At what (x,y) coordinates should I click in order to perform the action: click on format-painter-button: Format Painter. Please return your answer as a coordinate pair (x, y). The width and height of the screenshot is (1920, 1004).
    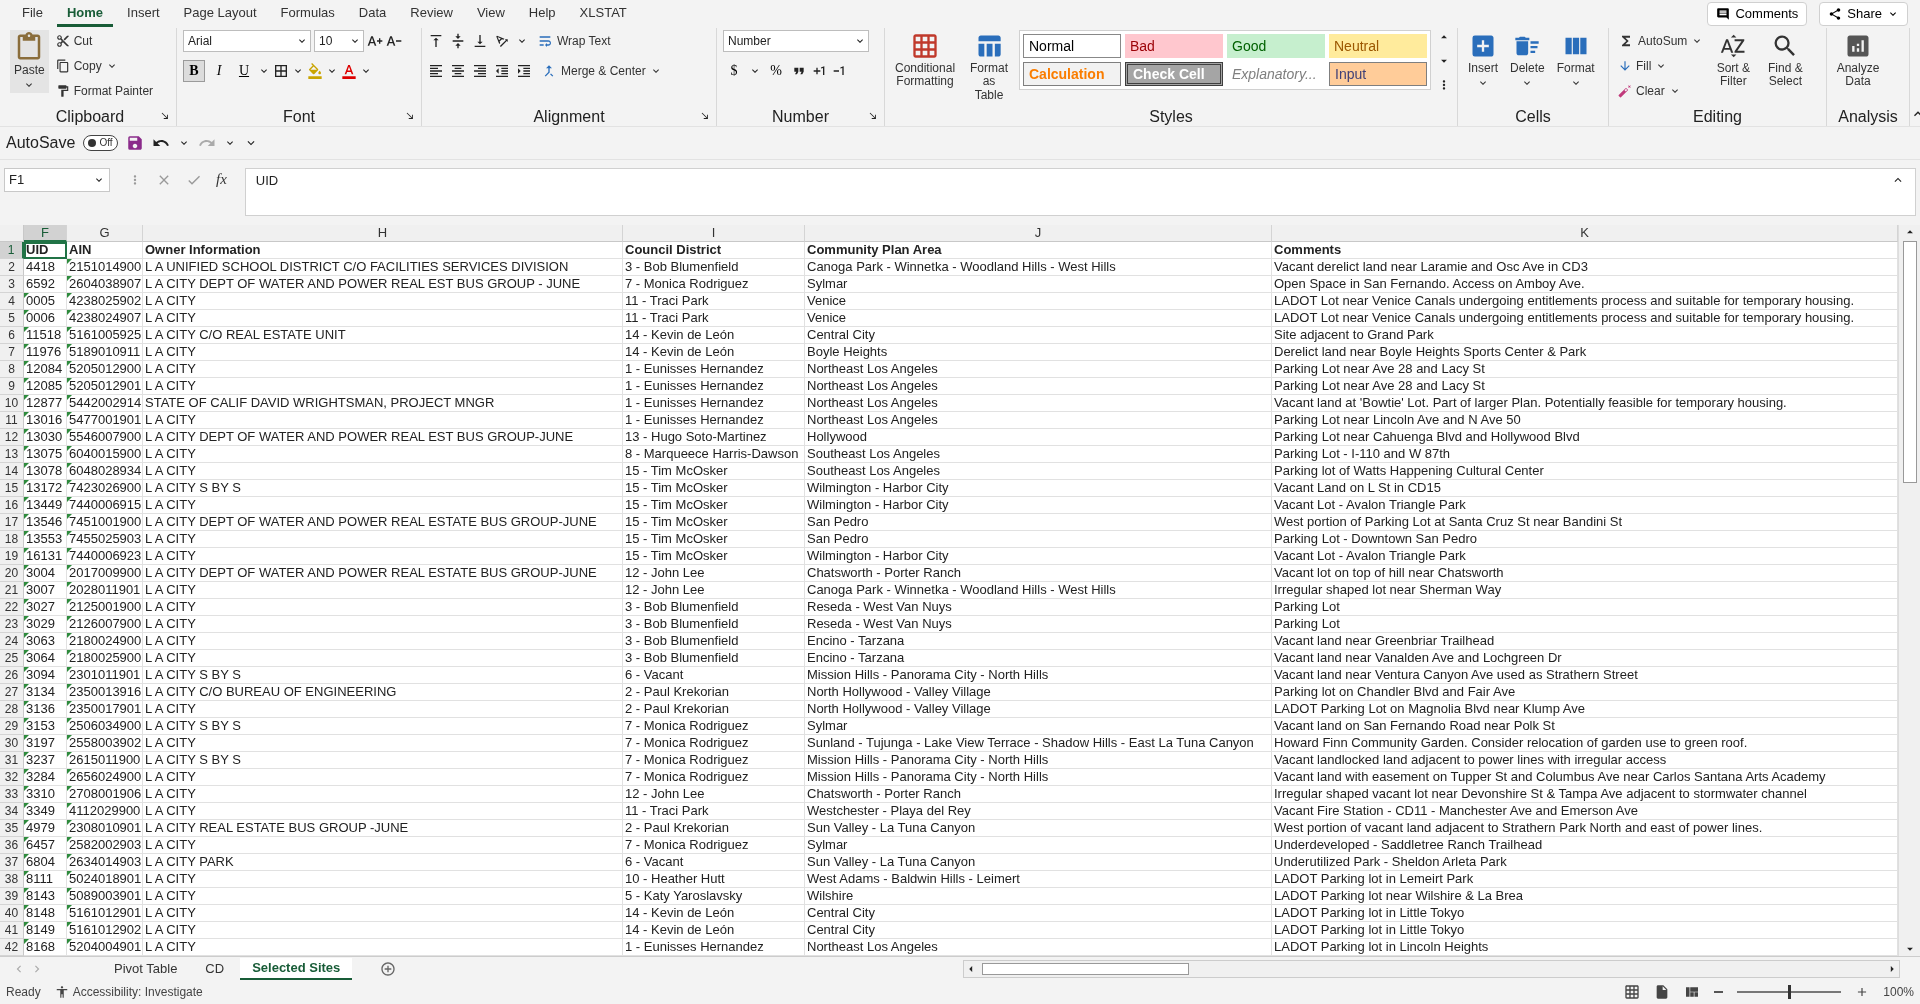
    Looking at the image, I should click on (104, 90).